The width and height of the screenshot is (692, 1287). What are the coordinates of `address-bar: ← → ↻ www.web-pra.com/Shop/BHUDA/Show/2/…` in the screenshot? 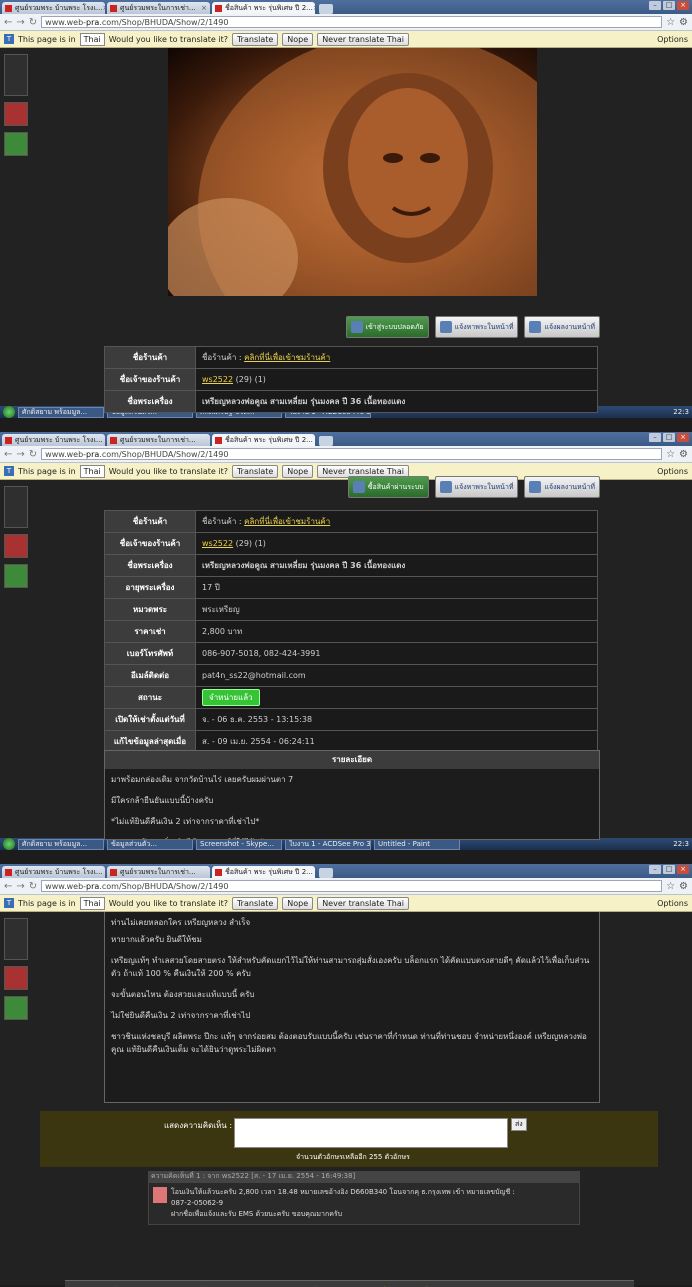 It's located at (346, 886).